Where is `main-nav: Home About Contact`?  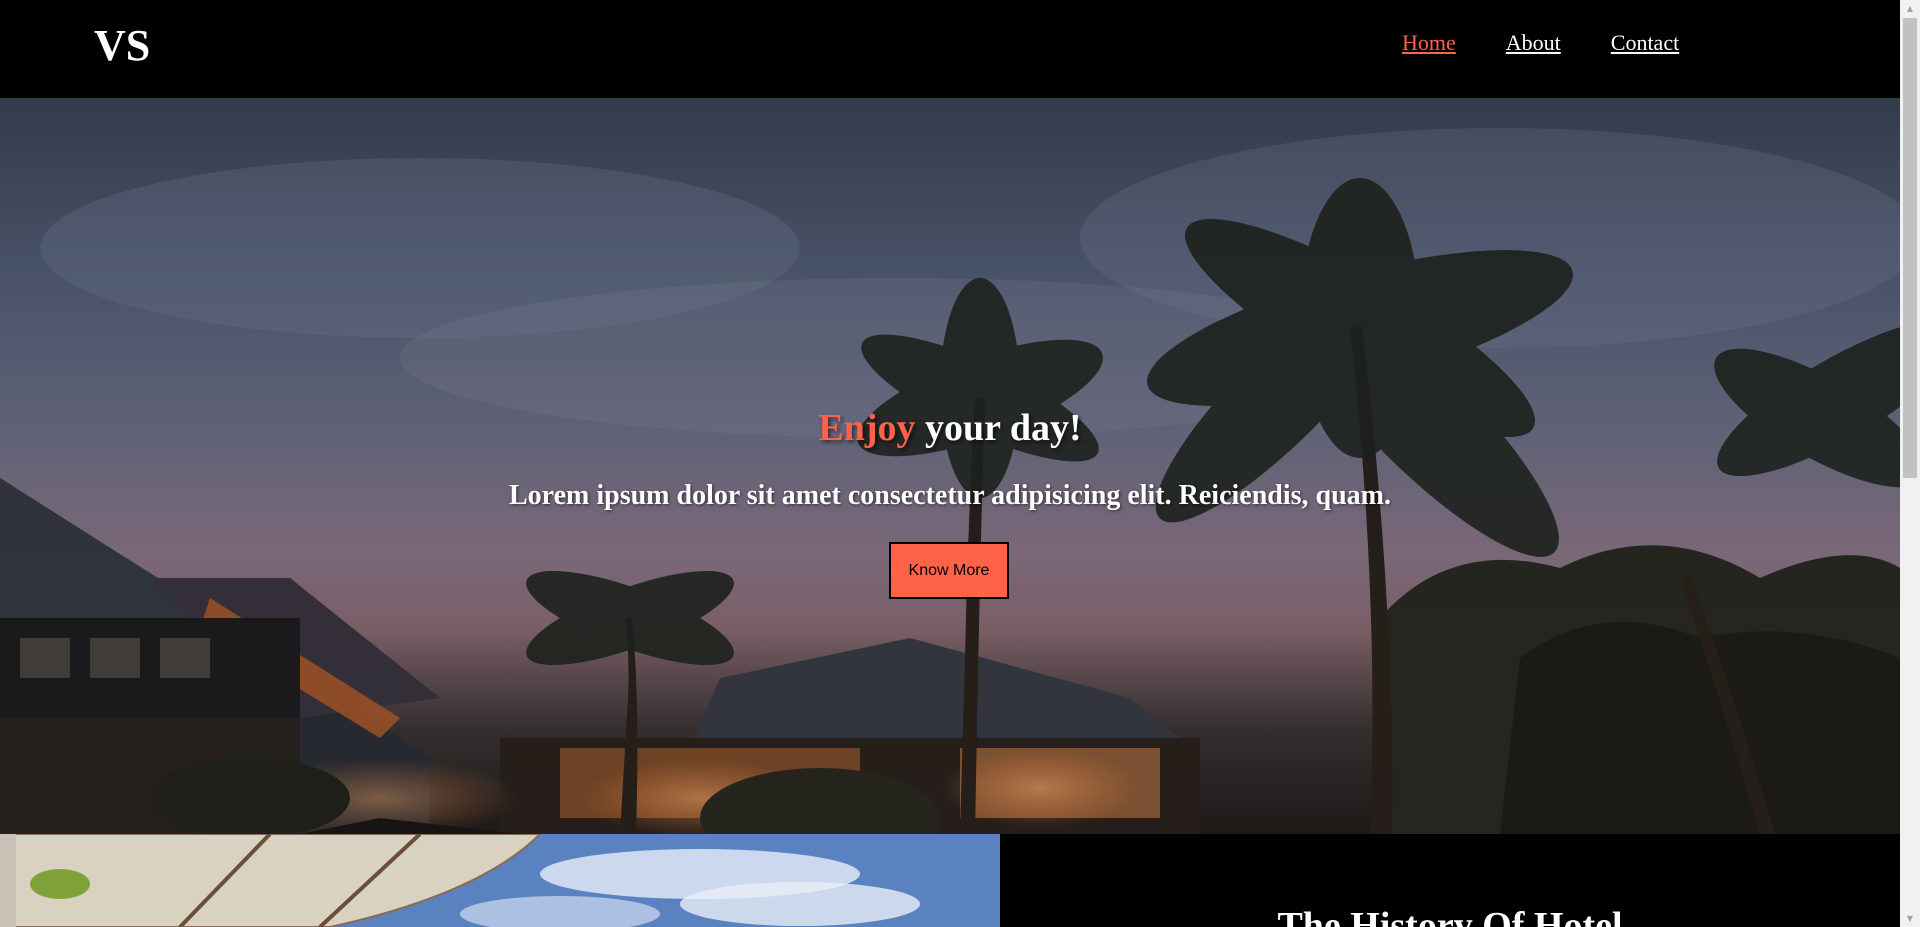
main-nav: Home About Contact is located at coordinates (1540, 43).